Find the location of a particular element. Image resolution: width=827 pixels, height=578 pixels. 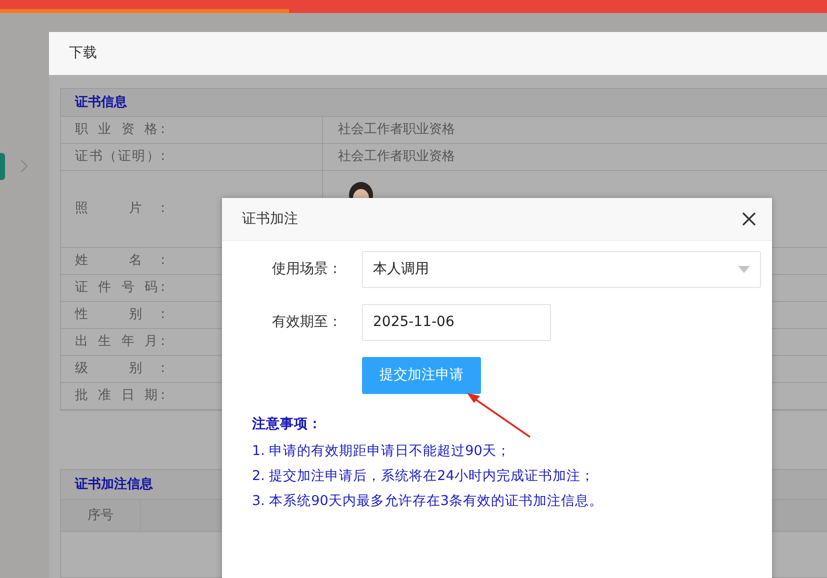

field-label: 证 件 号 码: is located at coordinates (120, 288).